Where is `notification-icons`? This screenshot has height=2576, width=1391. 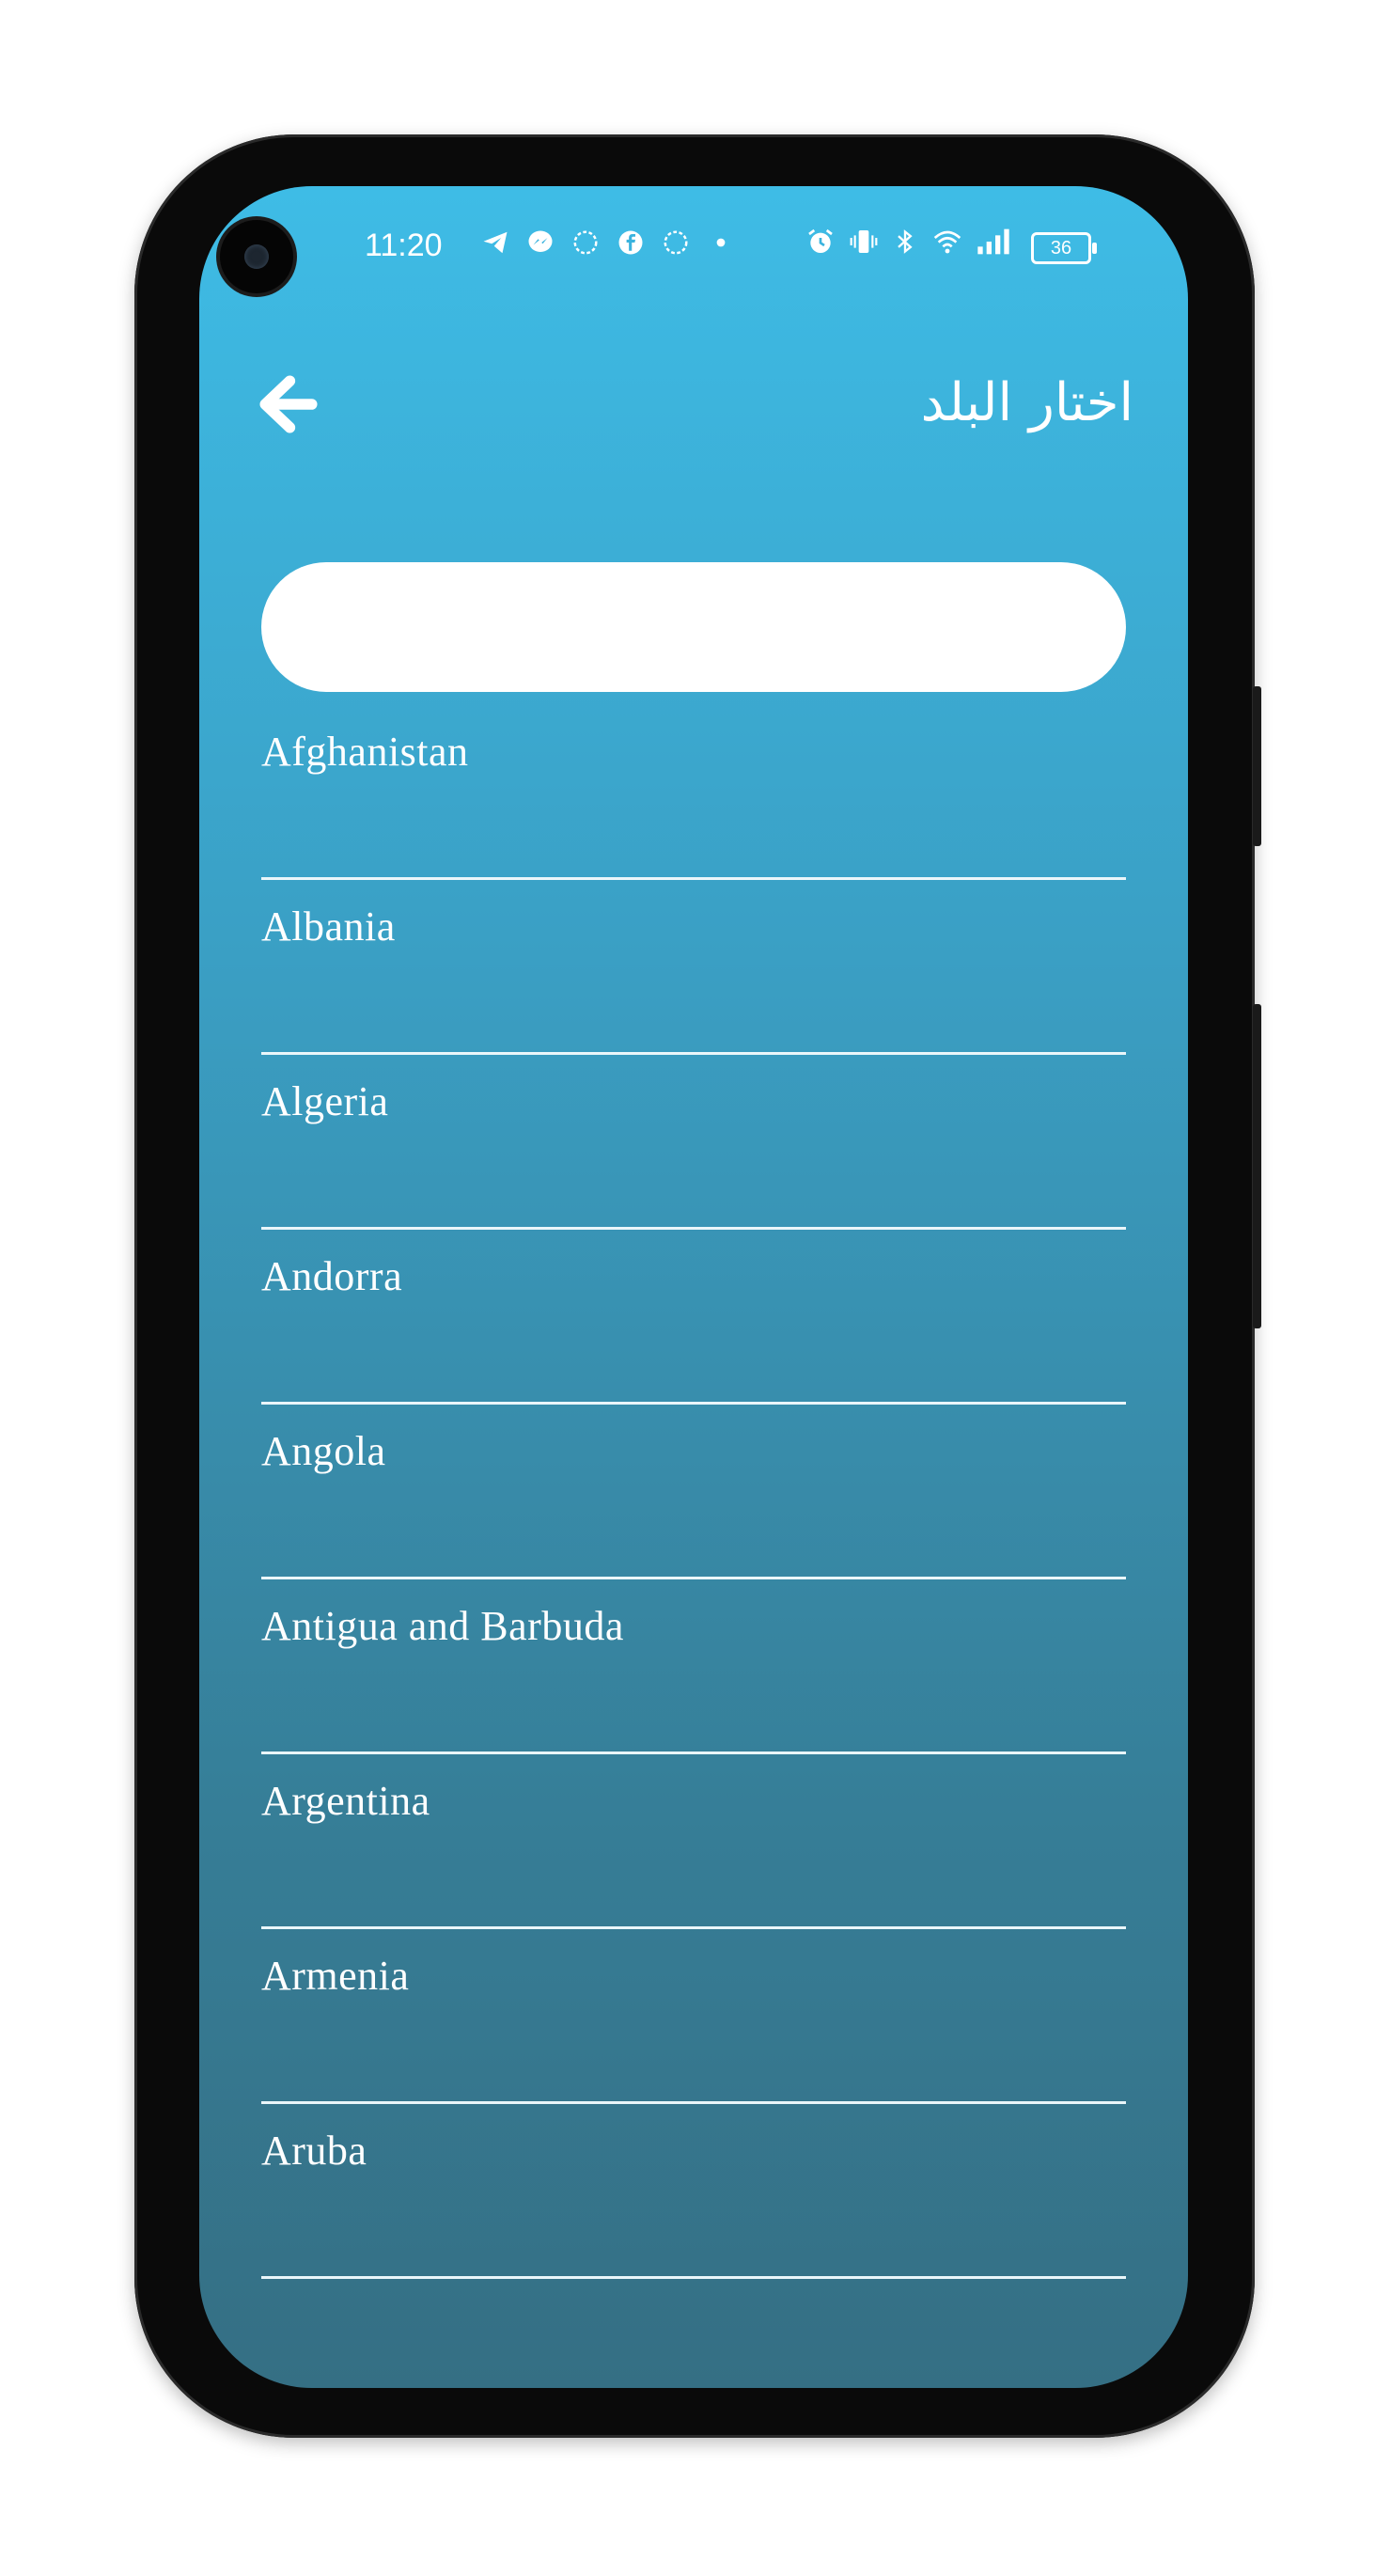 notification-icons is located at coordinates (608, 249).